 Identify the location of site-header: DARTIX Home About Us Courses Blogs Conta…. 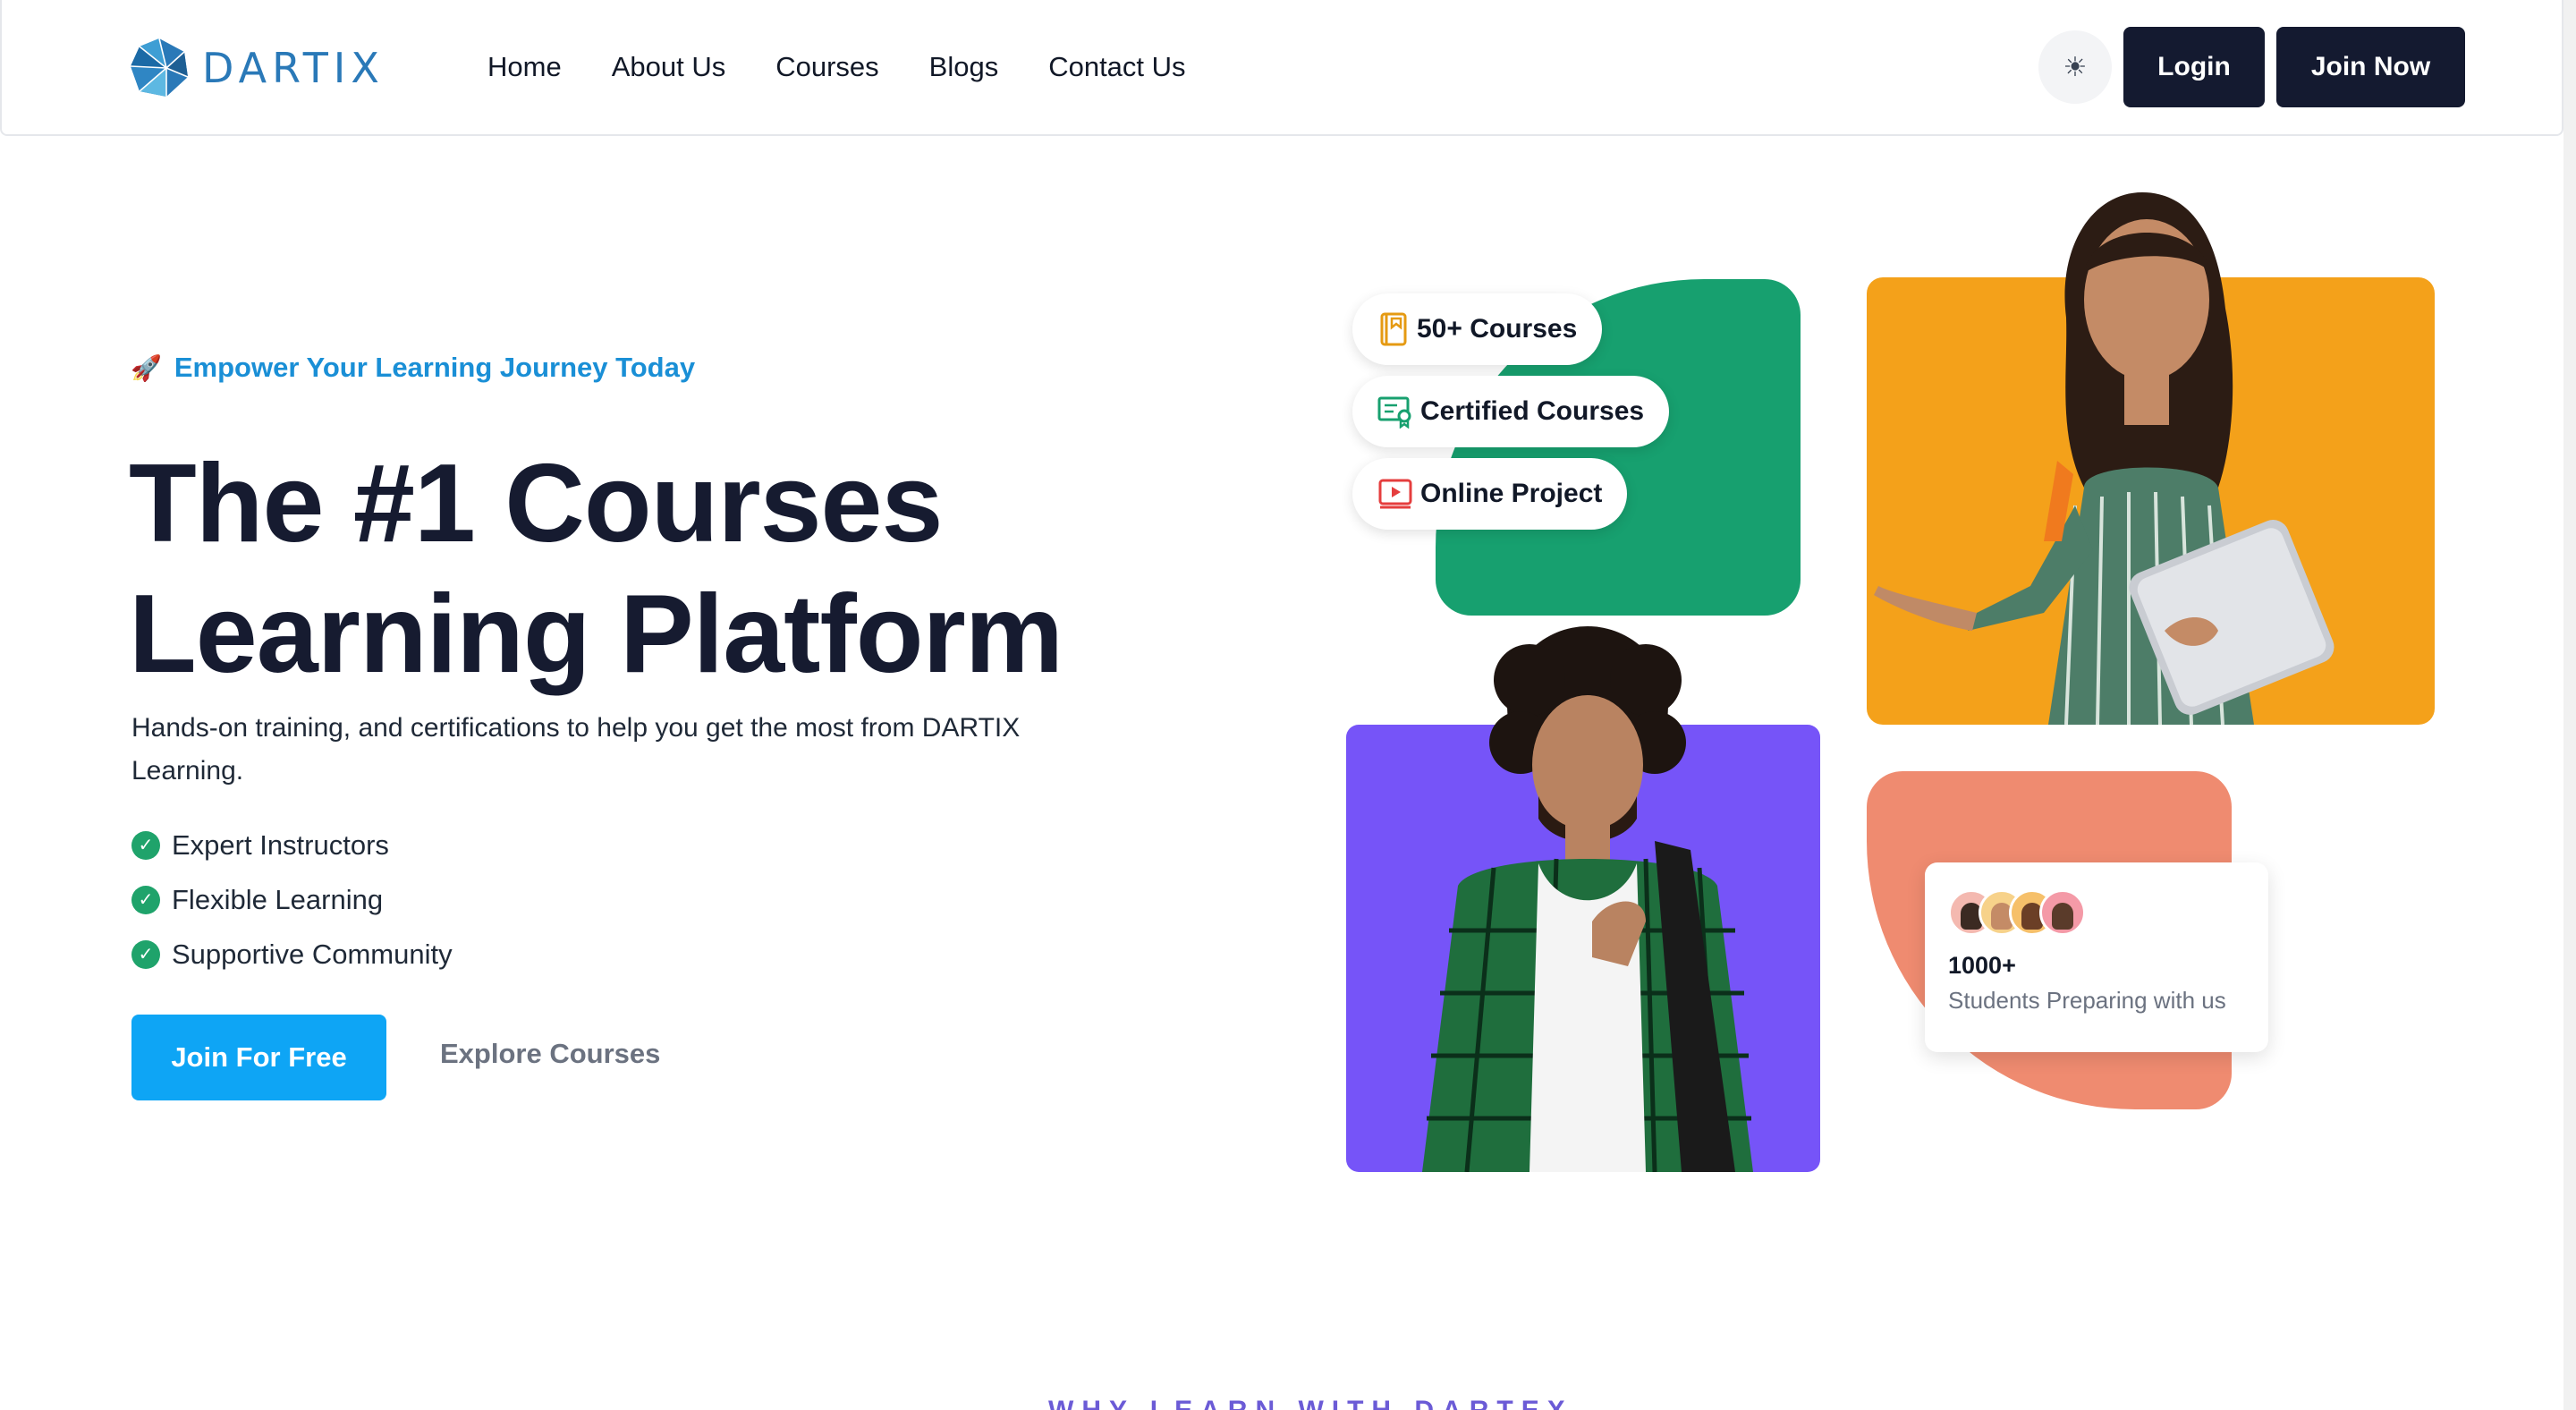
(1281, 68).